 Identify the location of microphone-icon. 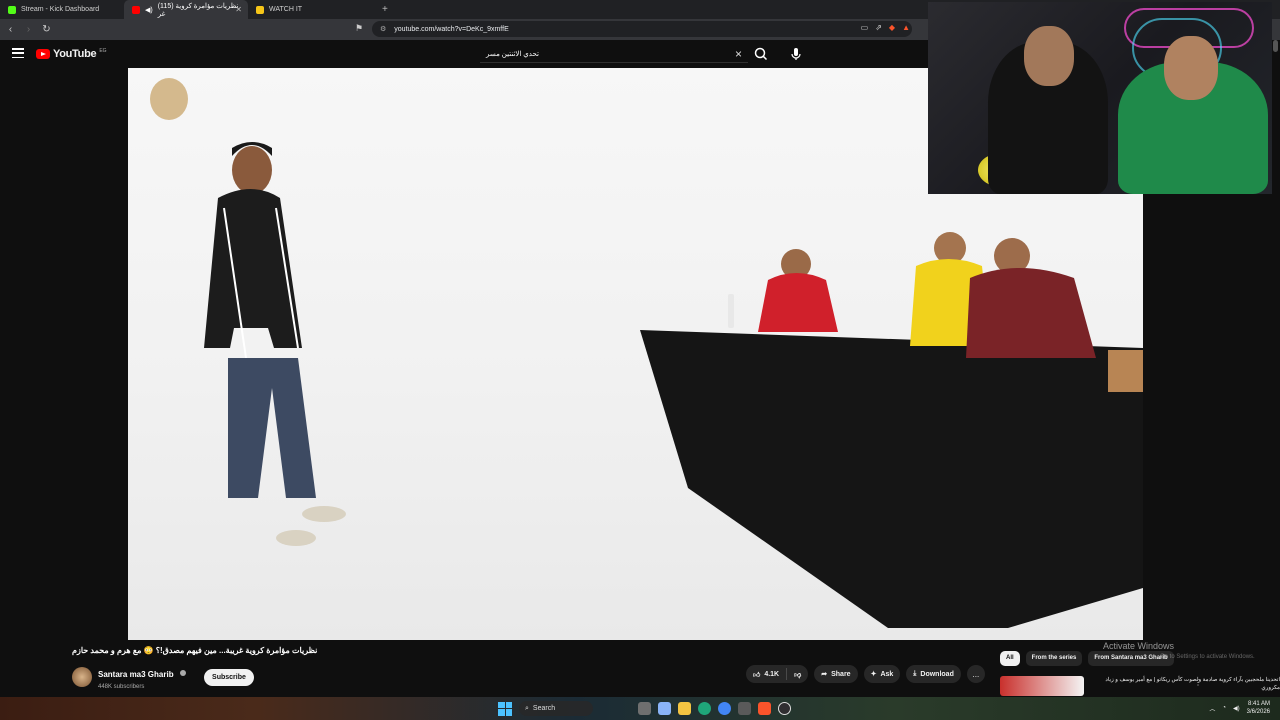
(796, 54).